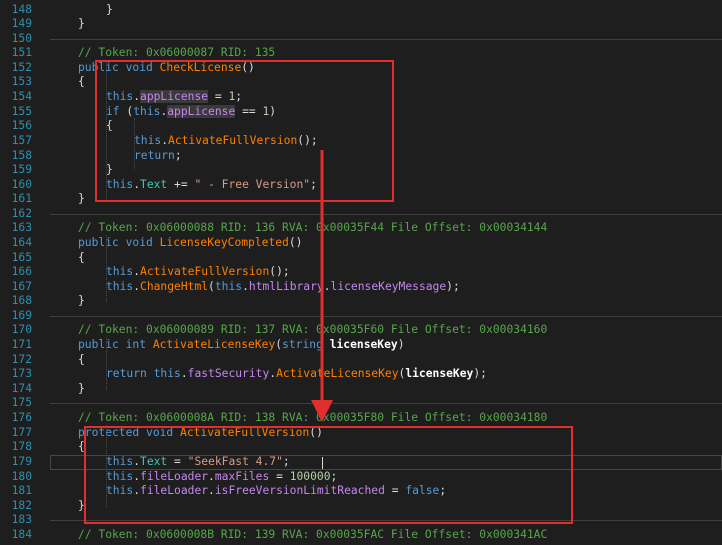 The image size is (722, 545). Describe the element at coordinates (115, 344) in the screenshot. I see `code-token: public int` at that location.